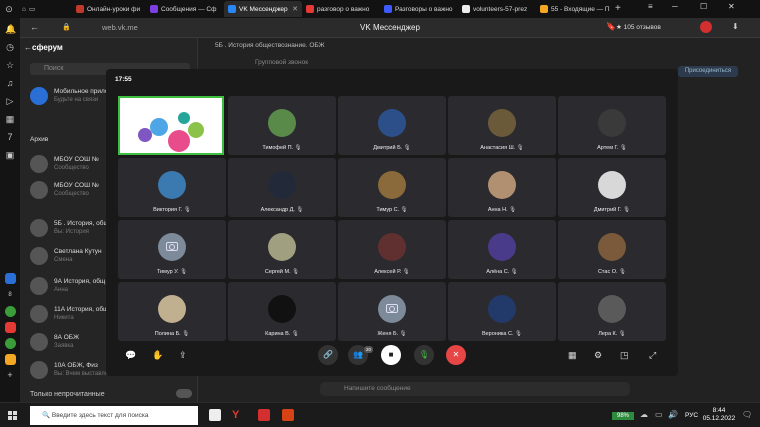  Describe the element at coordinates (109, 9) in the screenshot. I see `tab-0: Онлайн-уроки фи` at that location.